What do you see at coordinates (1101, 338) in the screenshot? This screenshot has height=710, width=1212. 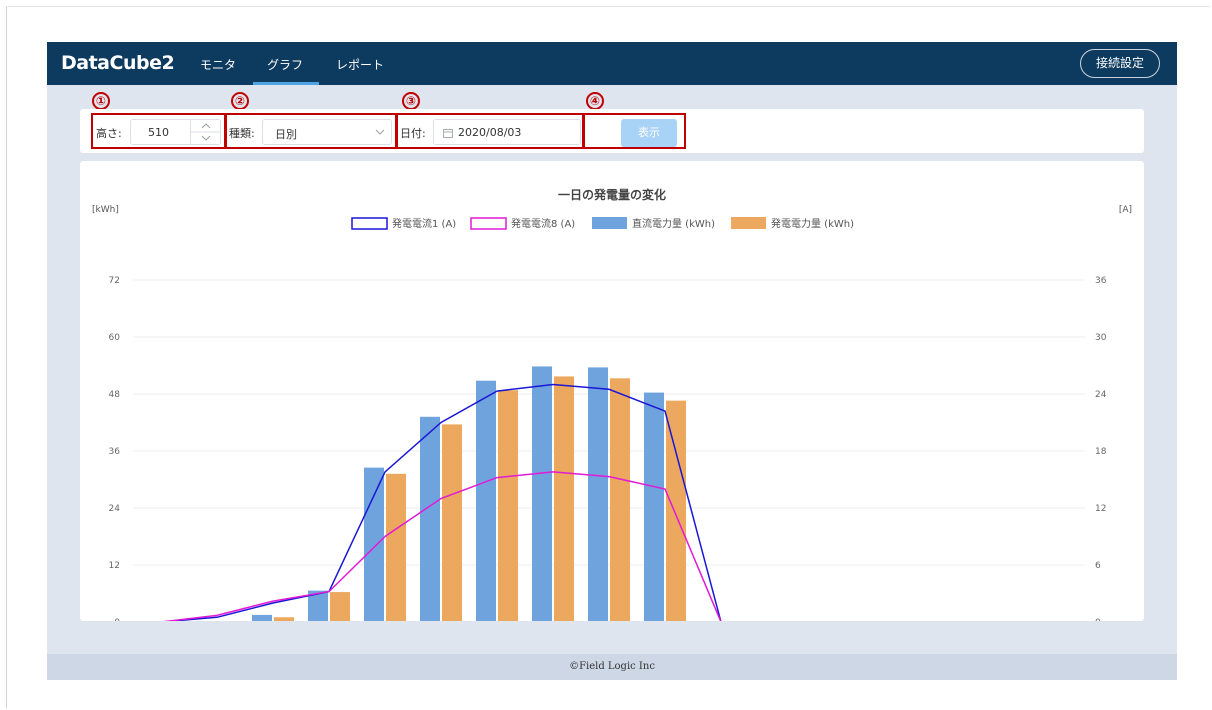 I see `y-right-tick-label: 30` at bounding box center [1101, 338].